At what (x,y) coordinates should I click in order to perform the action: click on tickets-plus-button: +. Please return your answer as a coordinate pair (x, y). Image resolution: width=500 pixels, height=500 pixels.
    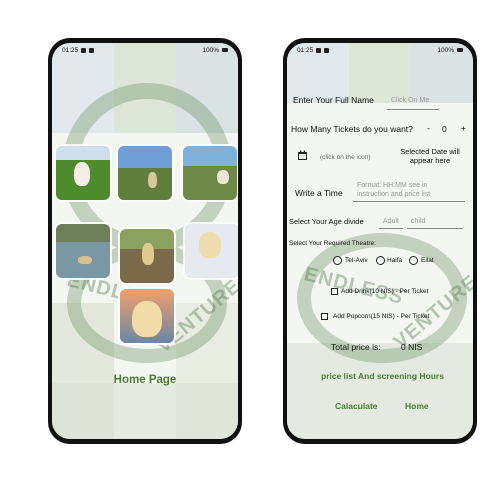
    Looking at the image, I should click on (463, 128).